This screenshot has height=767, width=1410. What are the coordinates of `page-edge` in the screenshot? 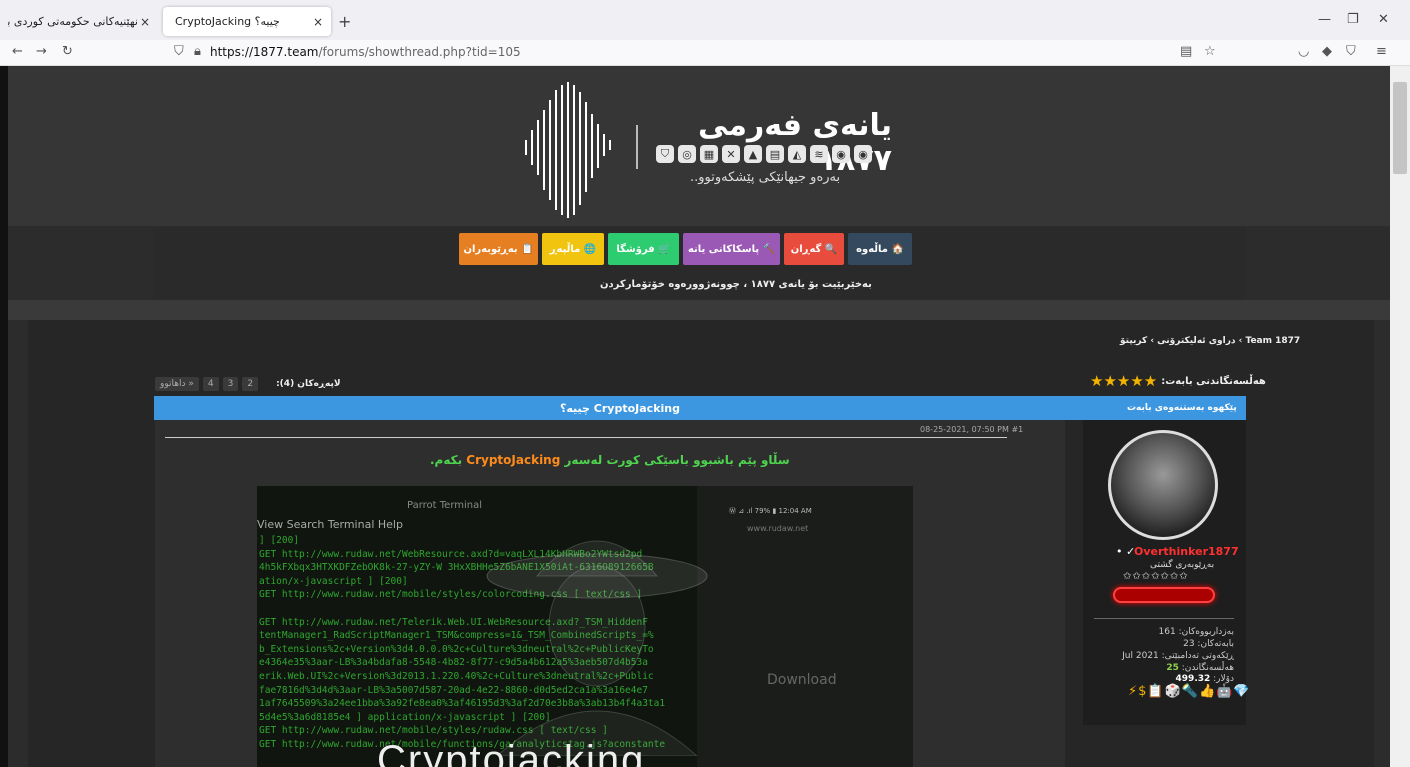 It's located at (4, 416).